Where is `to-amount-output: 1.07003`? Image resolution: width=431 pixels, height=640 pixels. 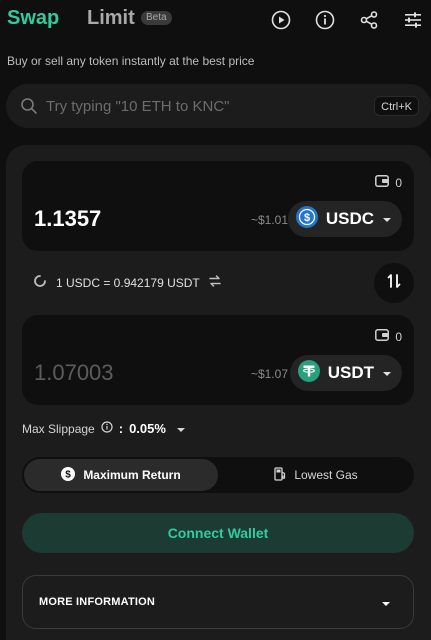
to-amount-output: 1.07003 is located at coordinates (74, 372).